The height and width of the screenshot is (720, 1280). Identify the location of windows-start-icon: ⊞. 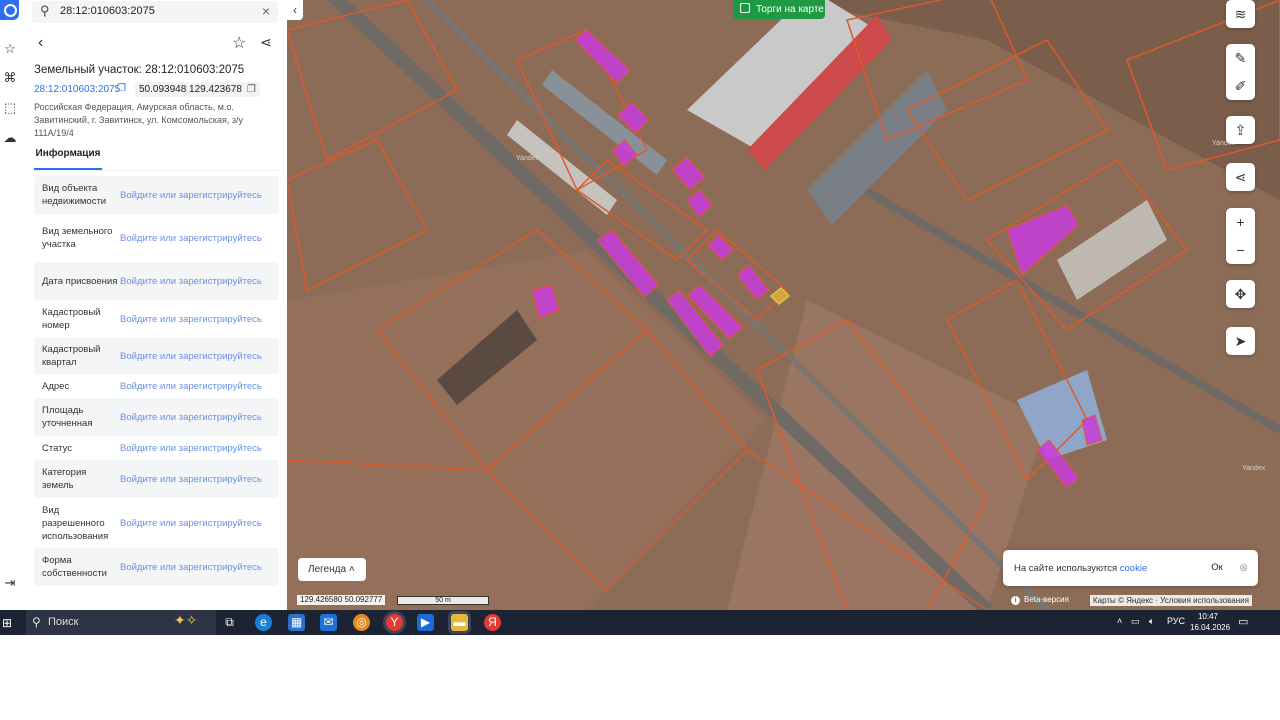
(7, 623).